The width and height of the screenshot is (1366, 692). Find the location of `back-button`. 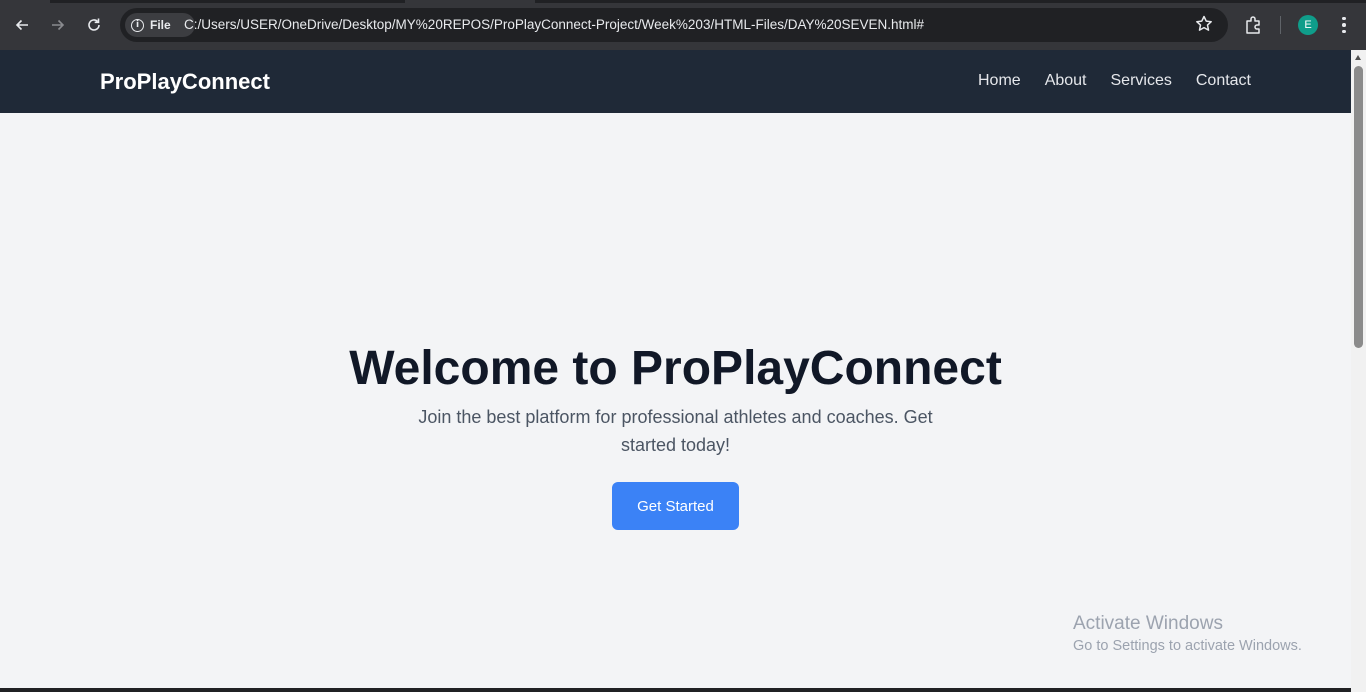

back-button is located at coordinates (22, 25).